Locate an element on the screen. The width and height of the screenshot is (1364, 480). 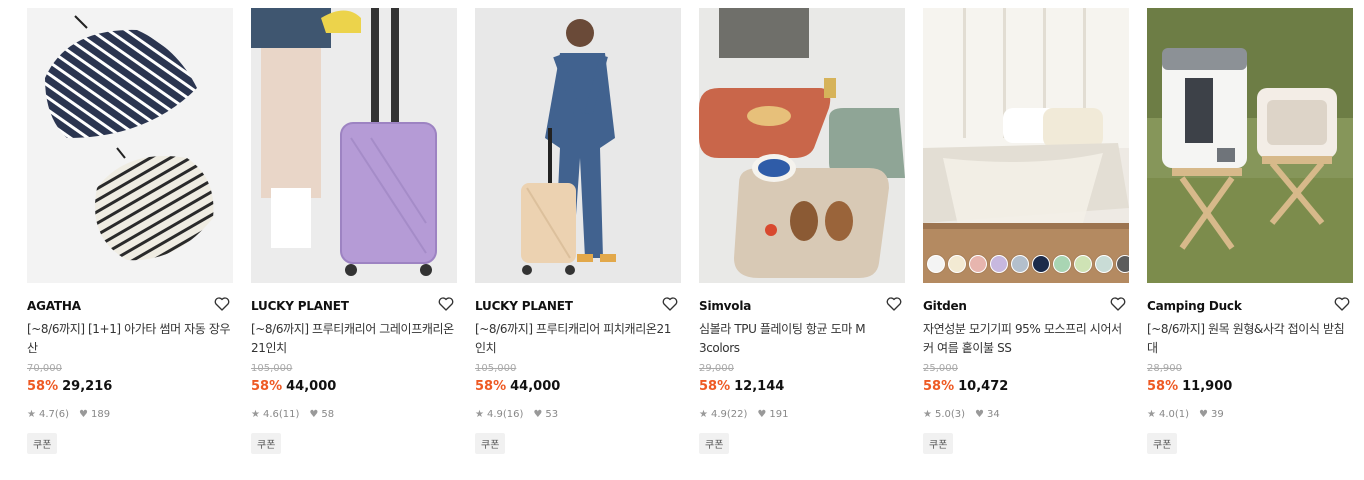
original-price: 25,000 is located at coordinates (940, 368).